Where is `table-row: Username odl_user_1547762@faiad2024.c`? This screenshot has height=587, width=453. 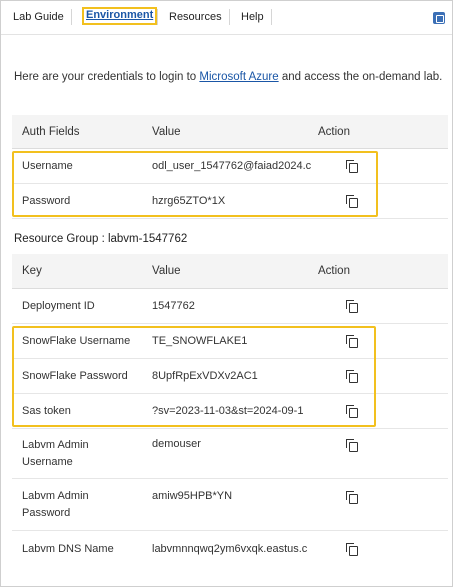 table-row: Username odl_user_1547762@faiad2024.c is located at coordinates (230, 166).